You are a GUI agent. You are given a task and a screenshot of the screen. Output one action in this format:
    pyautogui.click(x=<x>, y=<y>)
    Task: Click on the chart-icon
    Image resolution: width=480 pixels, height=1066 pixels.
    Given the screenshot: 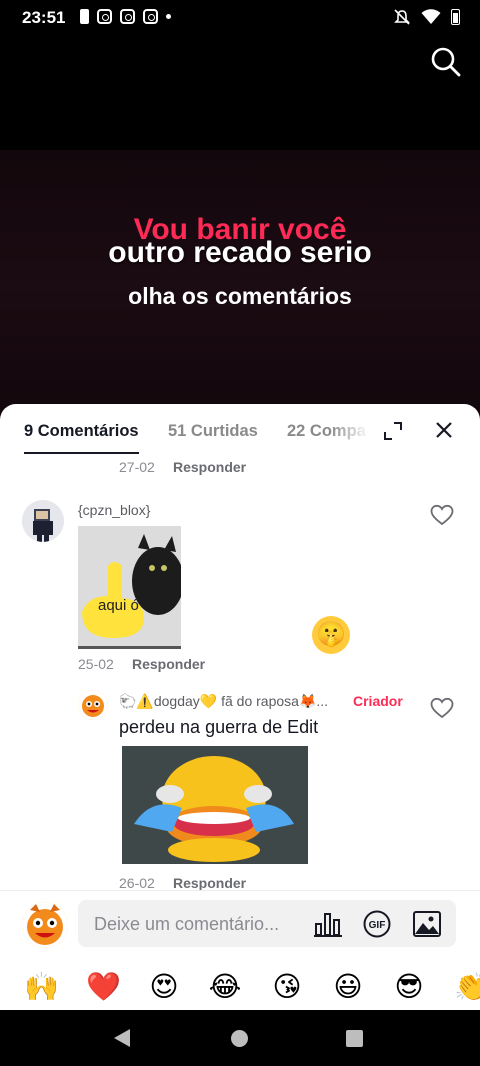 What is the action you would take?
    pyautogui.click(x=328, y=924)
    